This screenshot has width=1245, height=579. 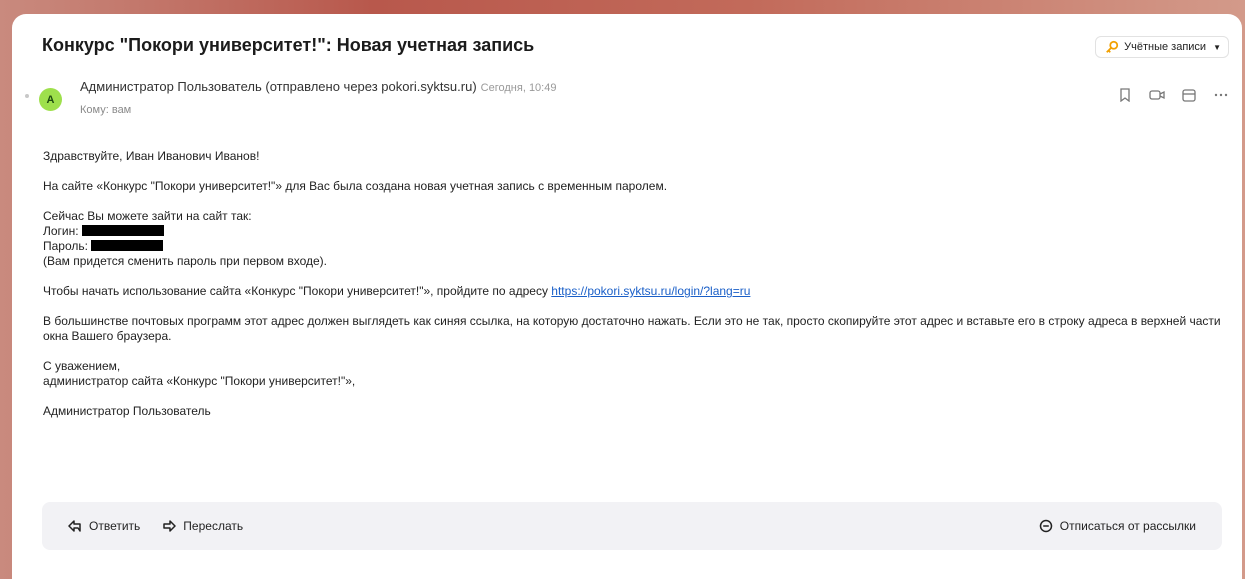 What do you see at coordinates (633, 246) in the screenshot?
I see `password-line: Пароль:` at bounding box center [633, 246].